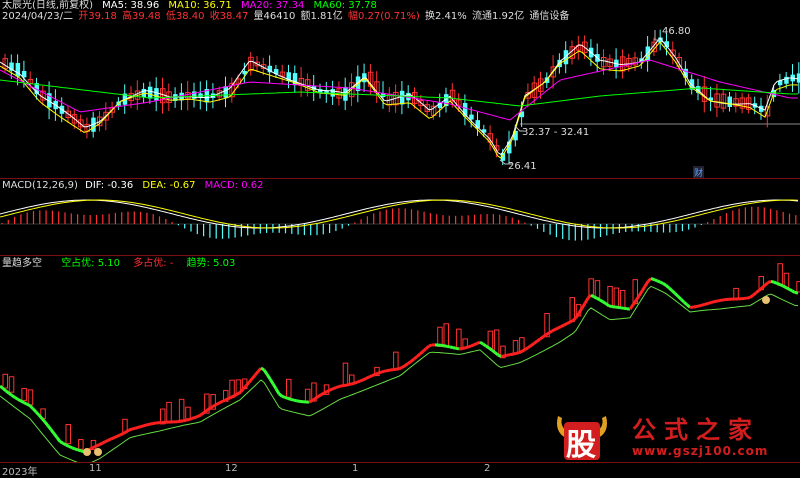  Describe the element at coordinates (487, 468) in the screenshot. I see `axis-label-feb: 2` at that location.